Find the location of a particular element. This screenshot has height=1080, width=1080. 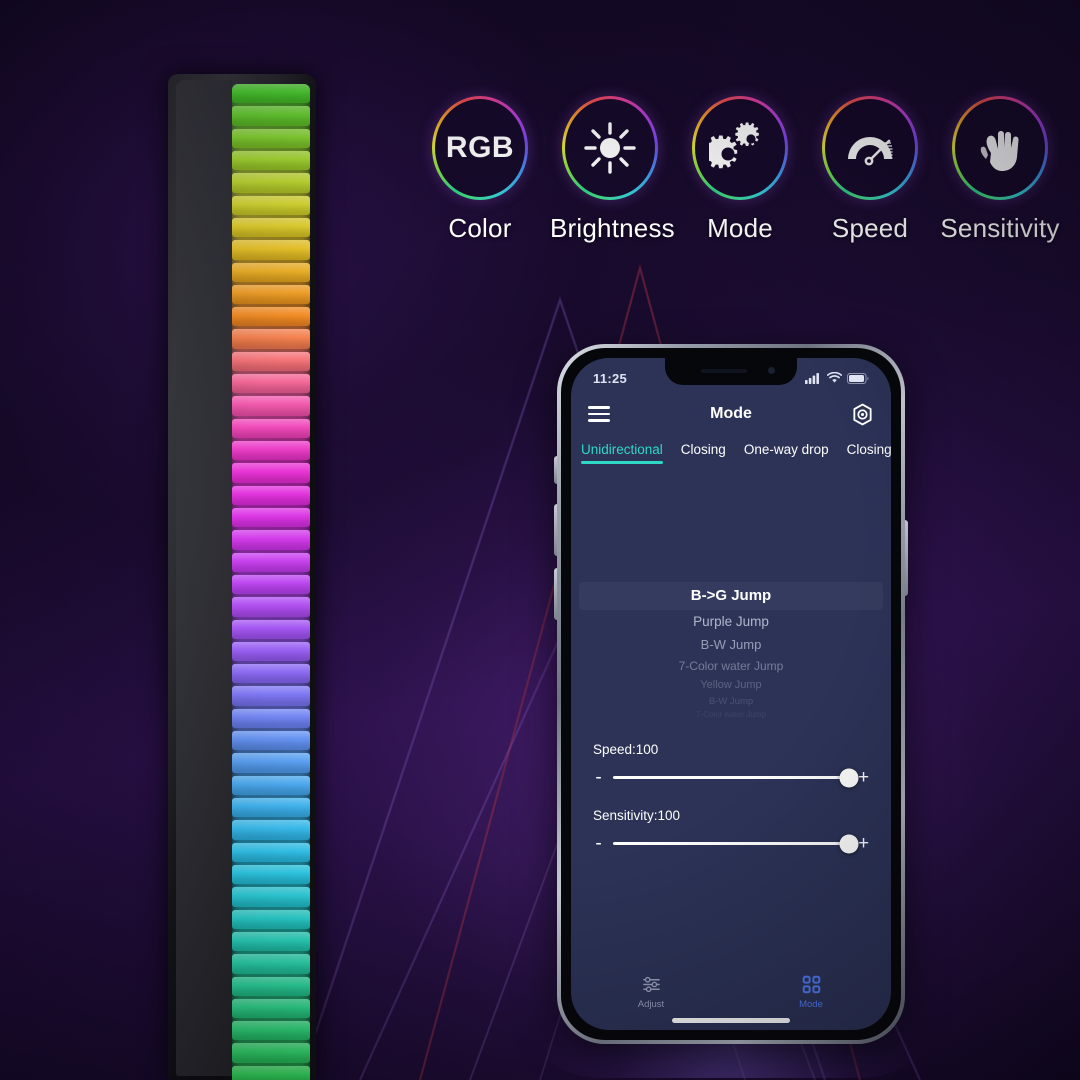

slider-track-sensitivity is located at coordinates (736, 843).